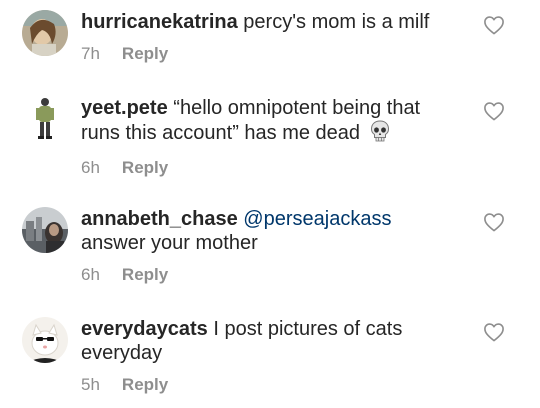  I want to click on comment-content: percy's mom is a milf, so click(336, 22).